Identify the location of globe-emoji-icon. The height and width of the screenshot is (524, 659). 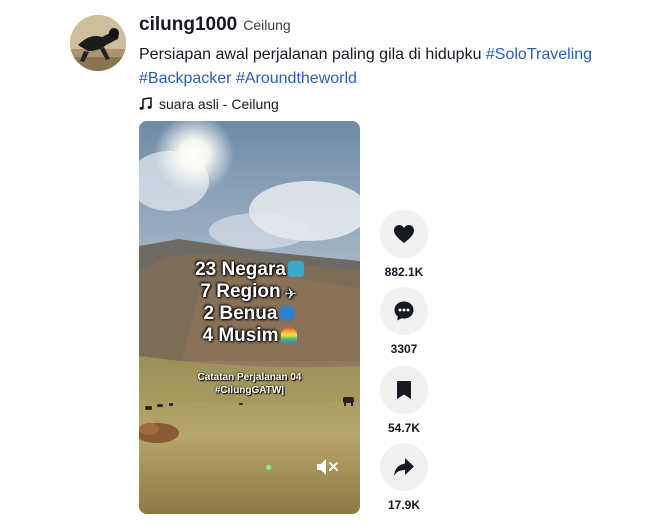
(287, 313).